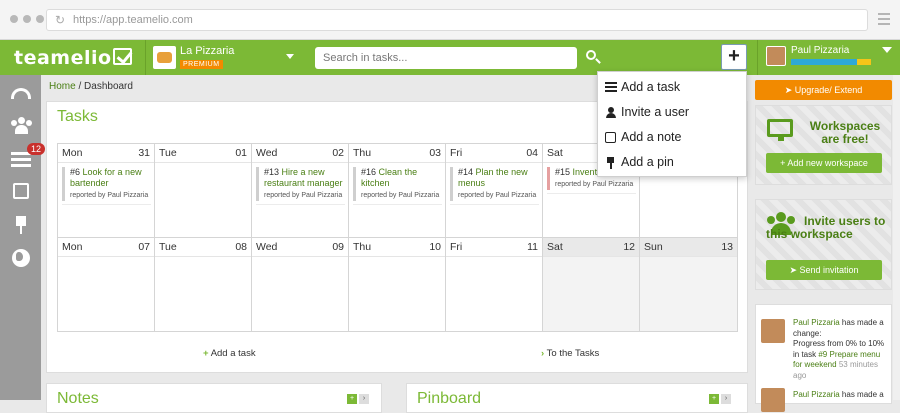 The image size is (900, 413). I want to click on send-invitation-button: ➤ Send invitation, so click(824, 270).